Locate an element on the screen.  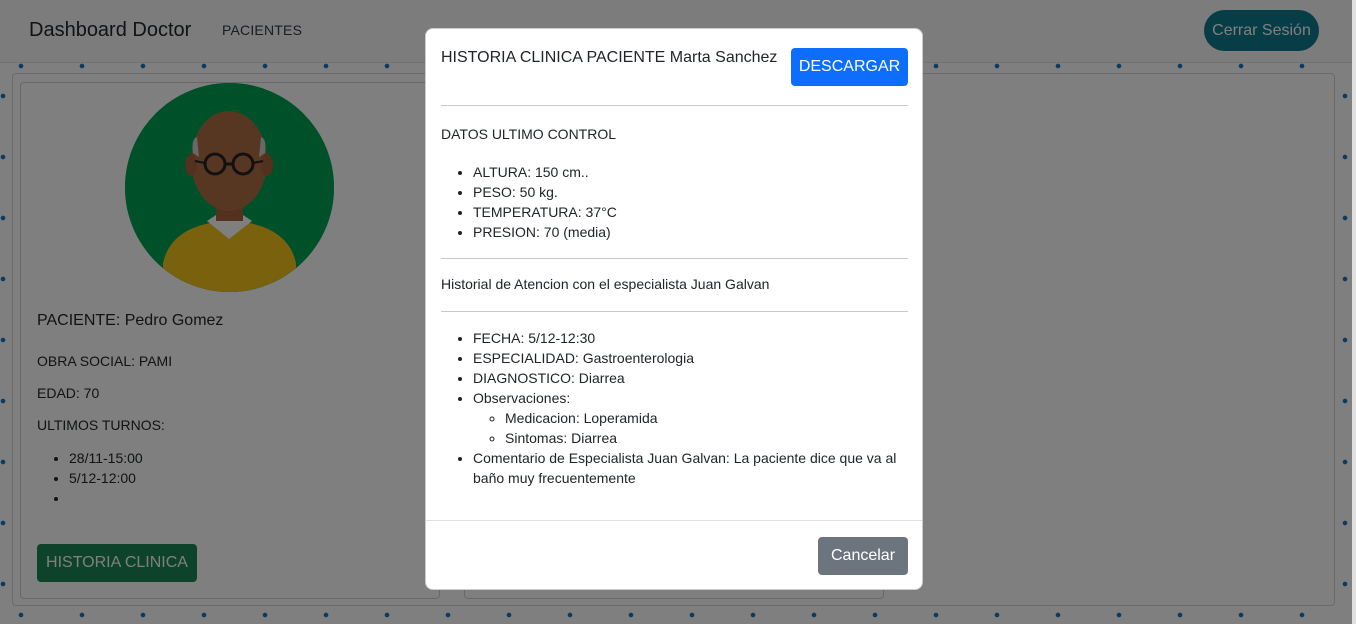
list-item: ALTURA: 150 cm.. is located at coordinates (688, 172).